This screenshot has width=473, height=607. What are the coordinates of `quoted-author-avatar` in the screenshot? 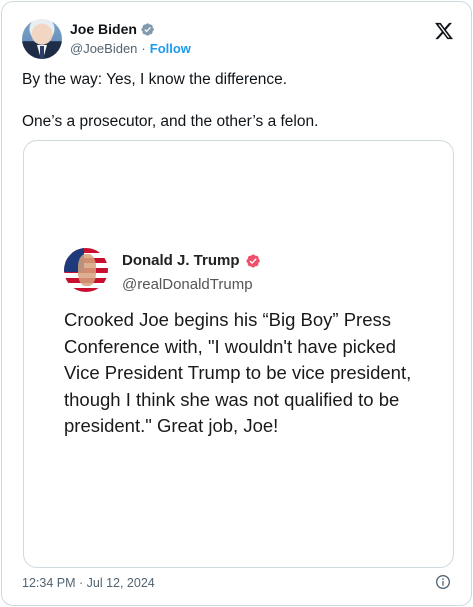 It's located at (86, 270).